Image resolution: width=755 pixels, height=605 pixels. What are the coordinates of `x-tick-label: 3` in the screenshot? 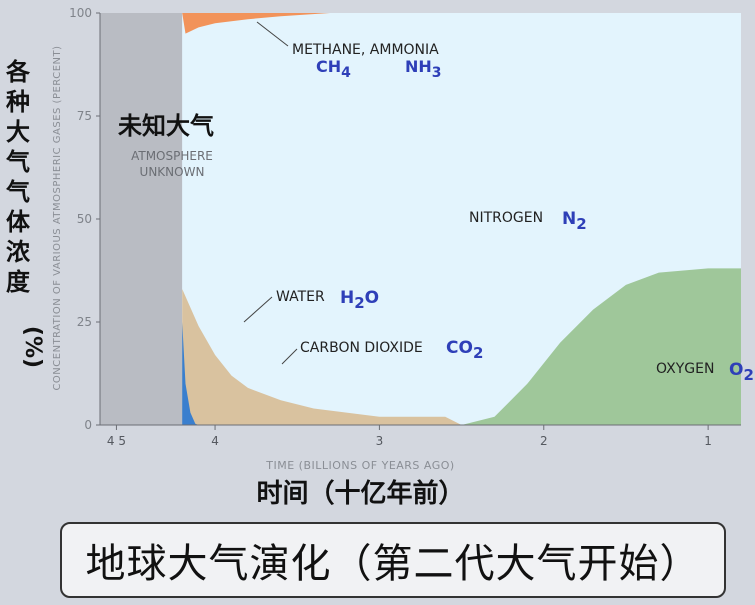 It's located at (380, 441).